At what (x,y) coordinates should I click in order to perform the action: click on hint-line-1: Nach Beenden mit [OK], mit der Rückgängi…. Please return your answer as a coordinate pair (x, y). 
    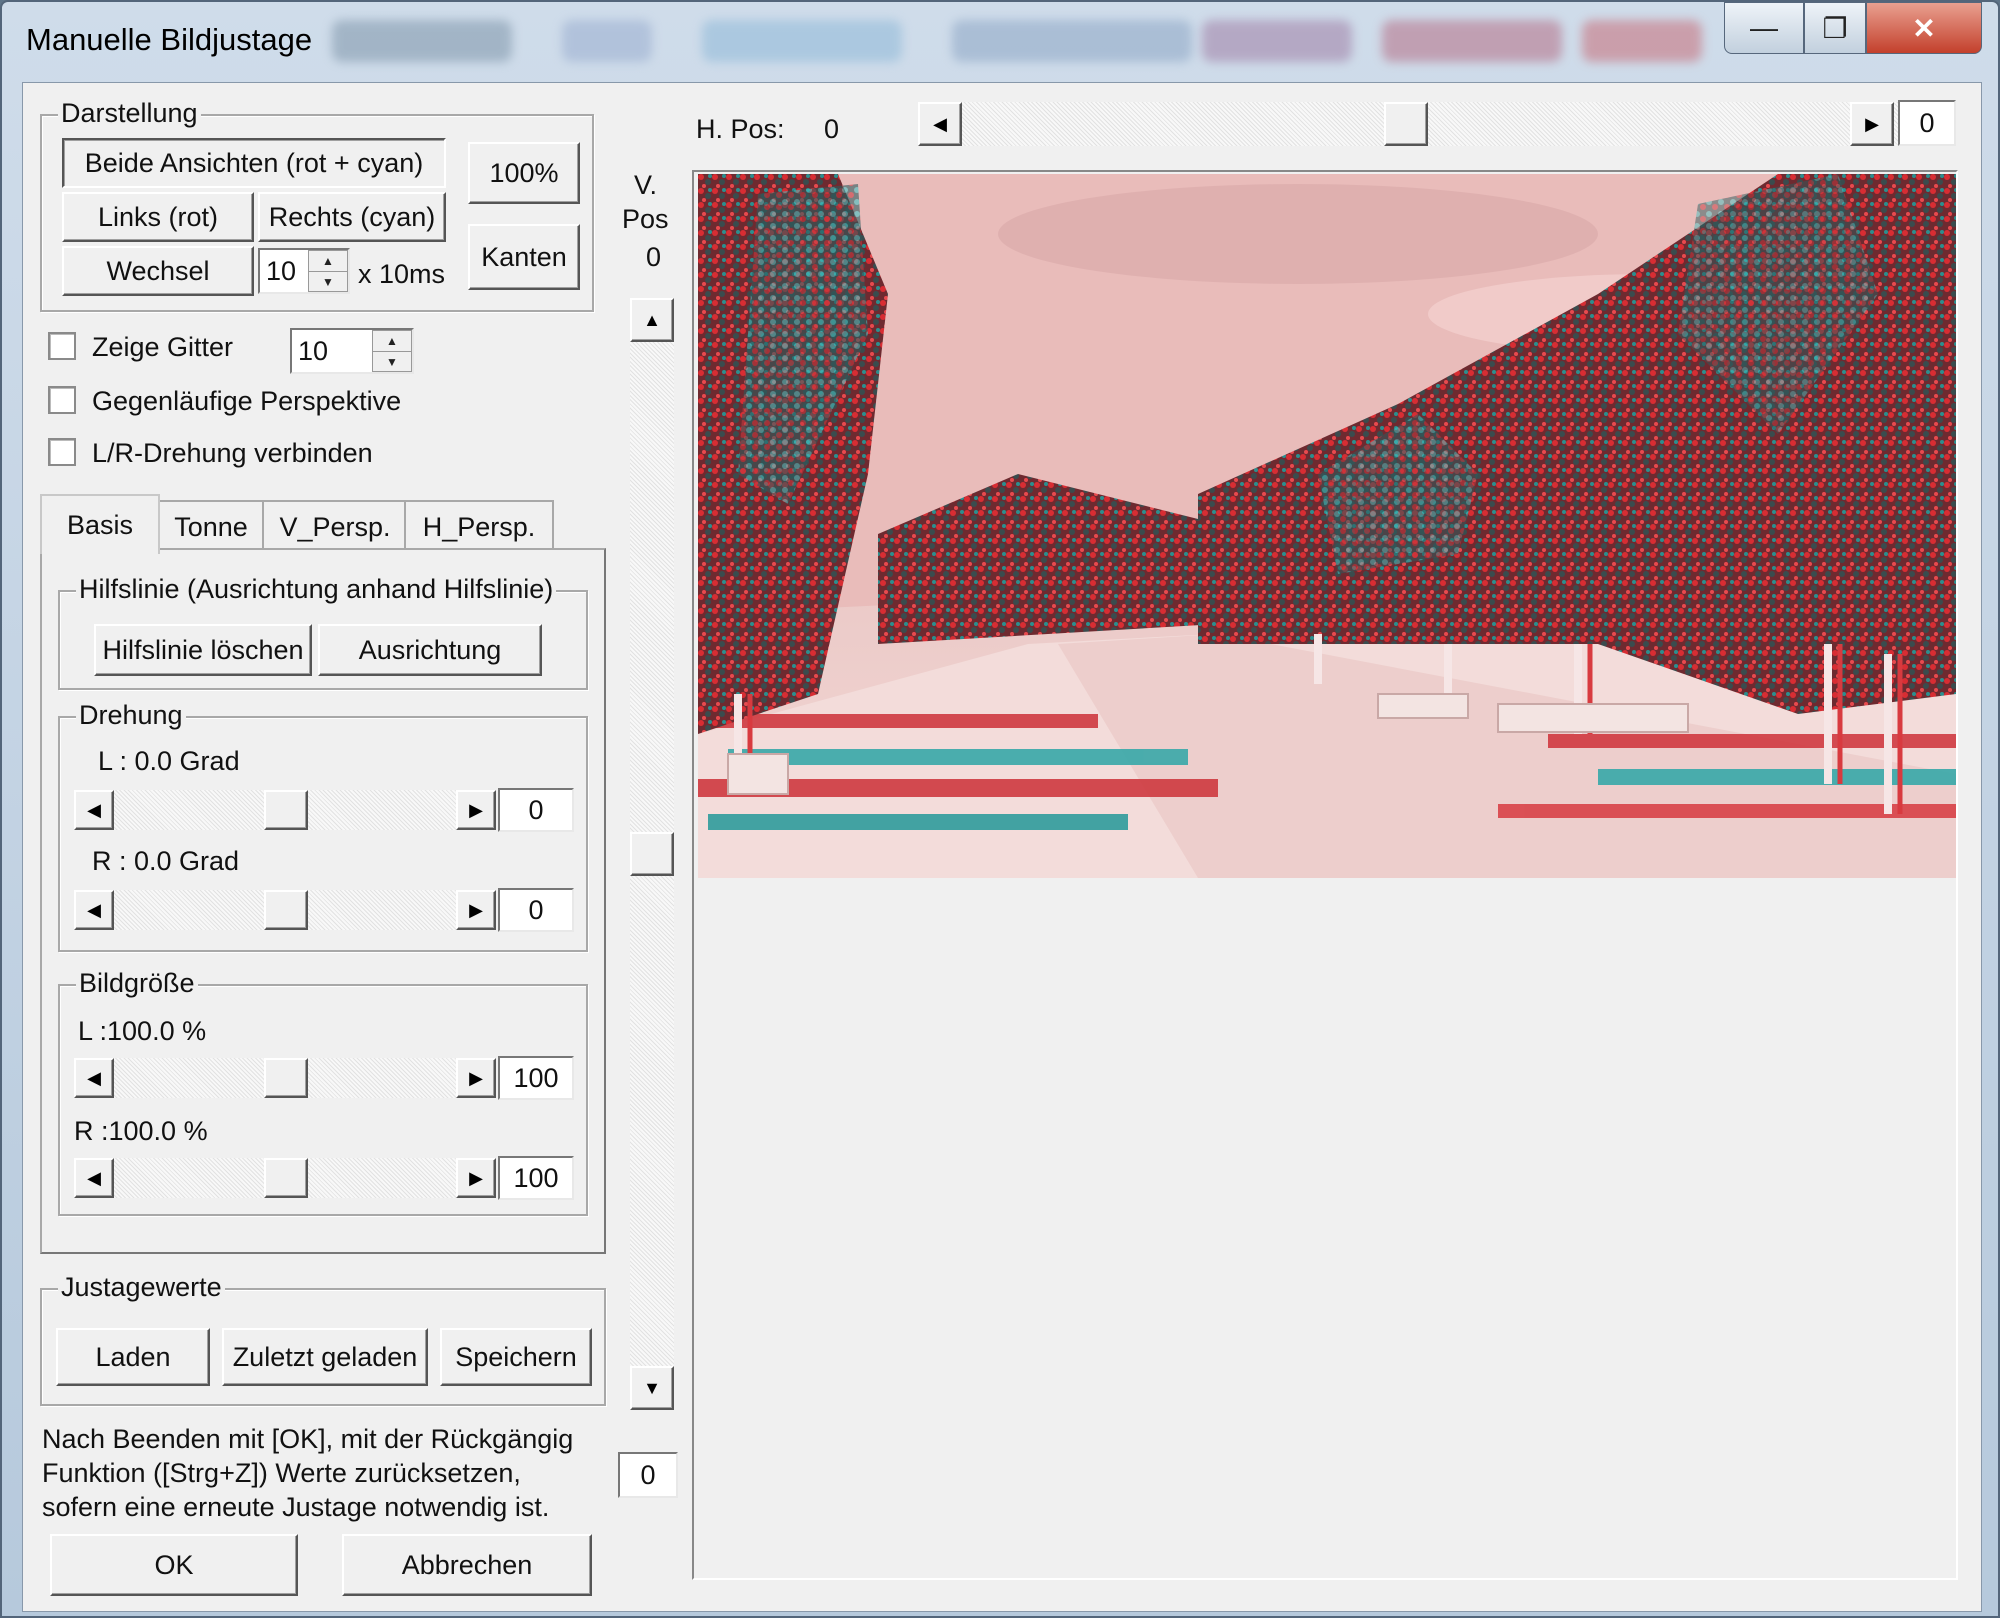
    Looking at the image, I should click on (308, 1439).